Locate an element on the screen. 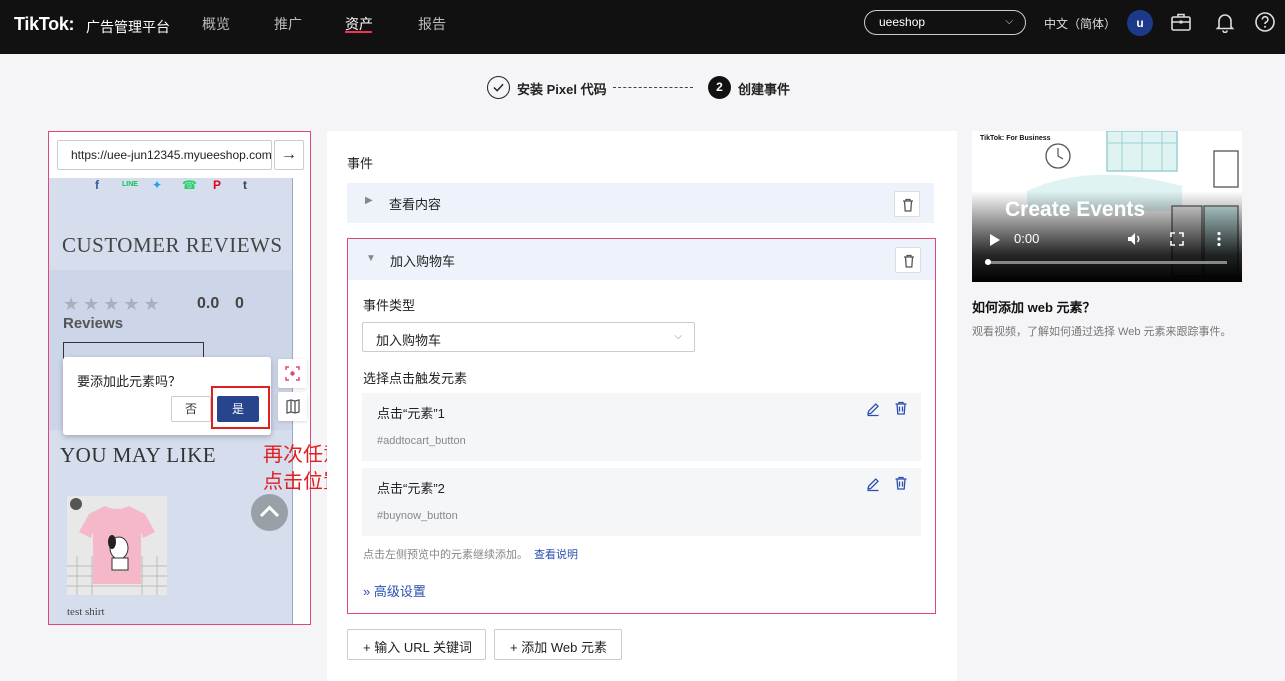 The image size is (1285, 681). popup-no-button: 否 is located at coordinates (191, 409).